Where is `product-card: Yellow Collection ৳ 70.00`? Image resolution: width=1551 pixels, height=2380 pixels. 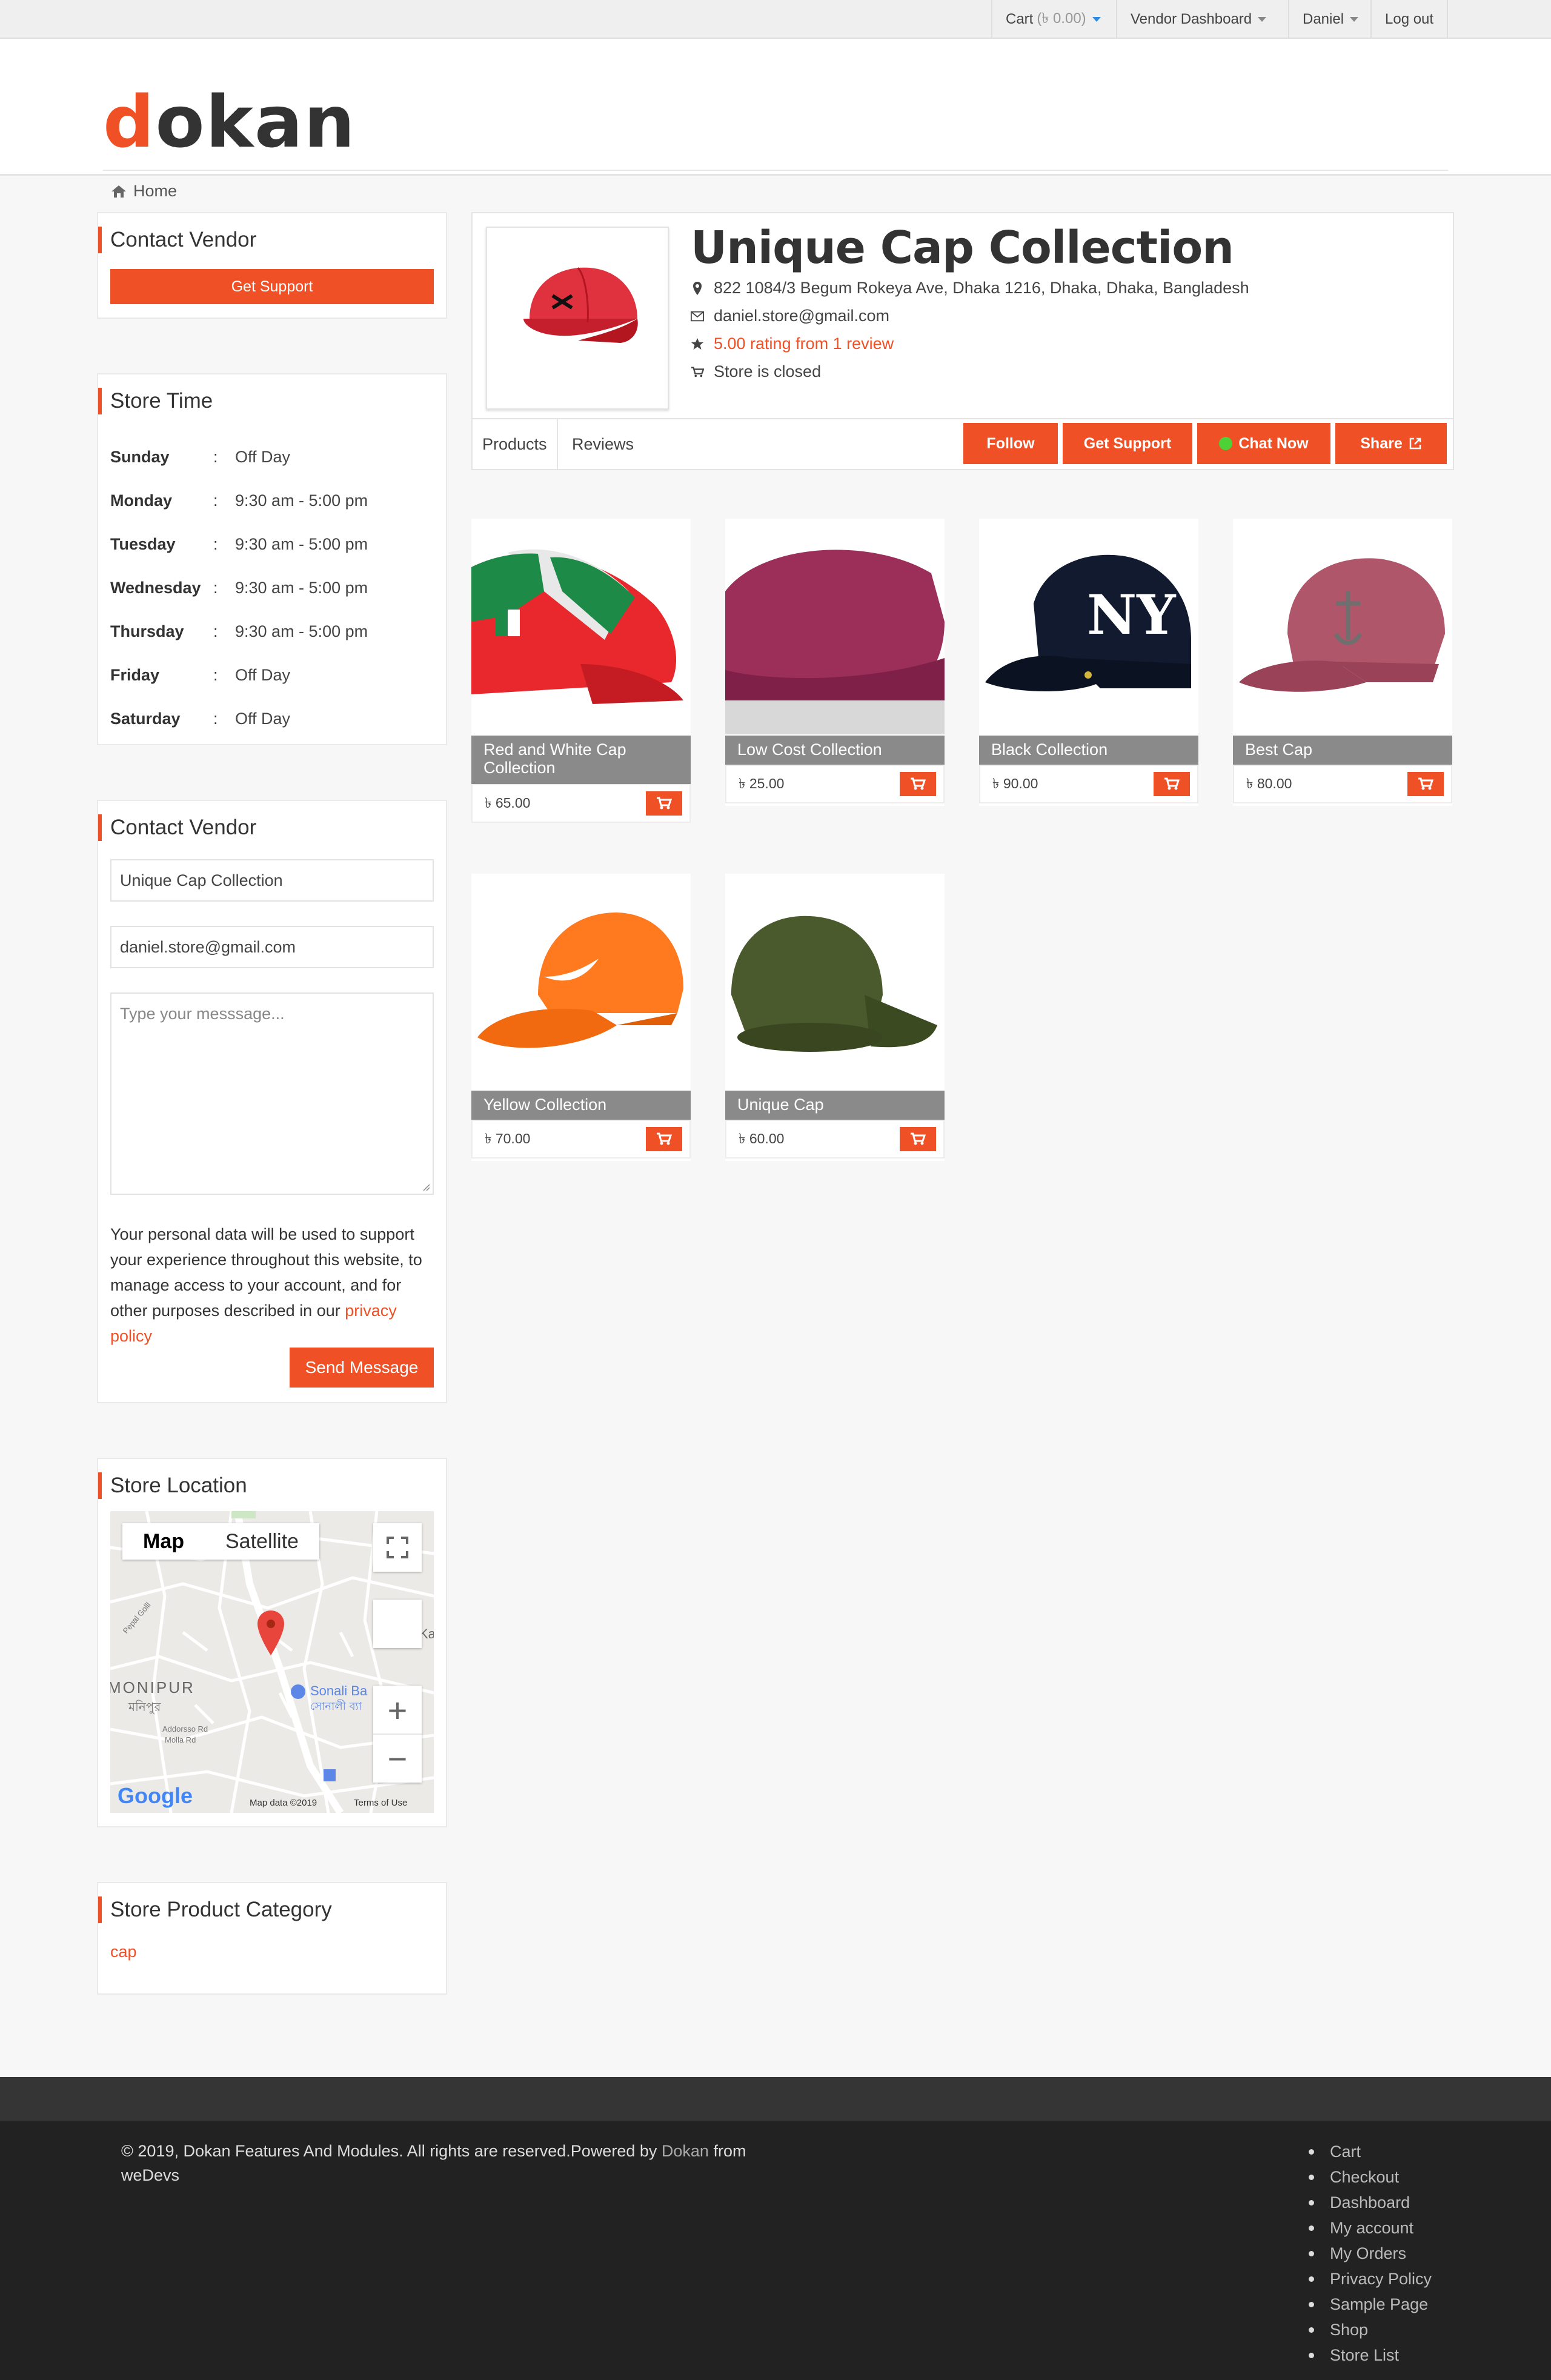 product-card: Yellow Collection ৳ 70.00 is located at coordinates (581, 1017).